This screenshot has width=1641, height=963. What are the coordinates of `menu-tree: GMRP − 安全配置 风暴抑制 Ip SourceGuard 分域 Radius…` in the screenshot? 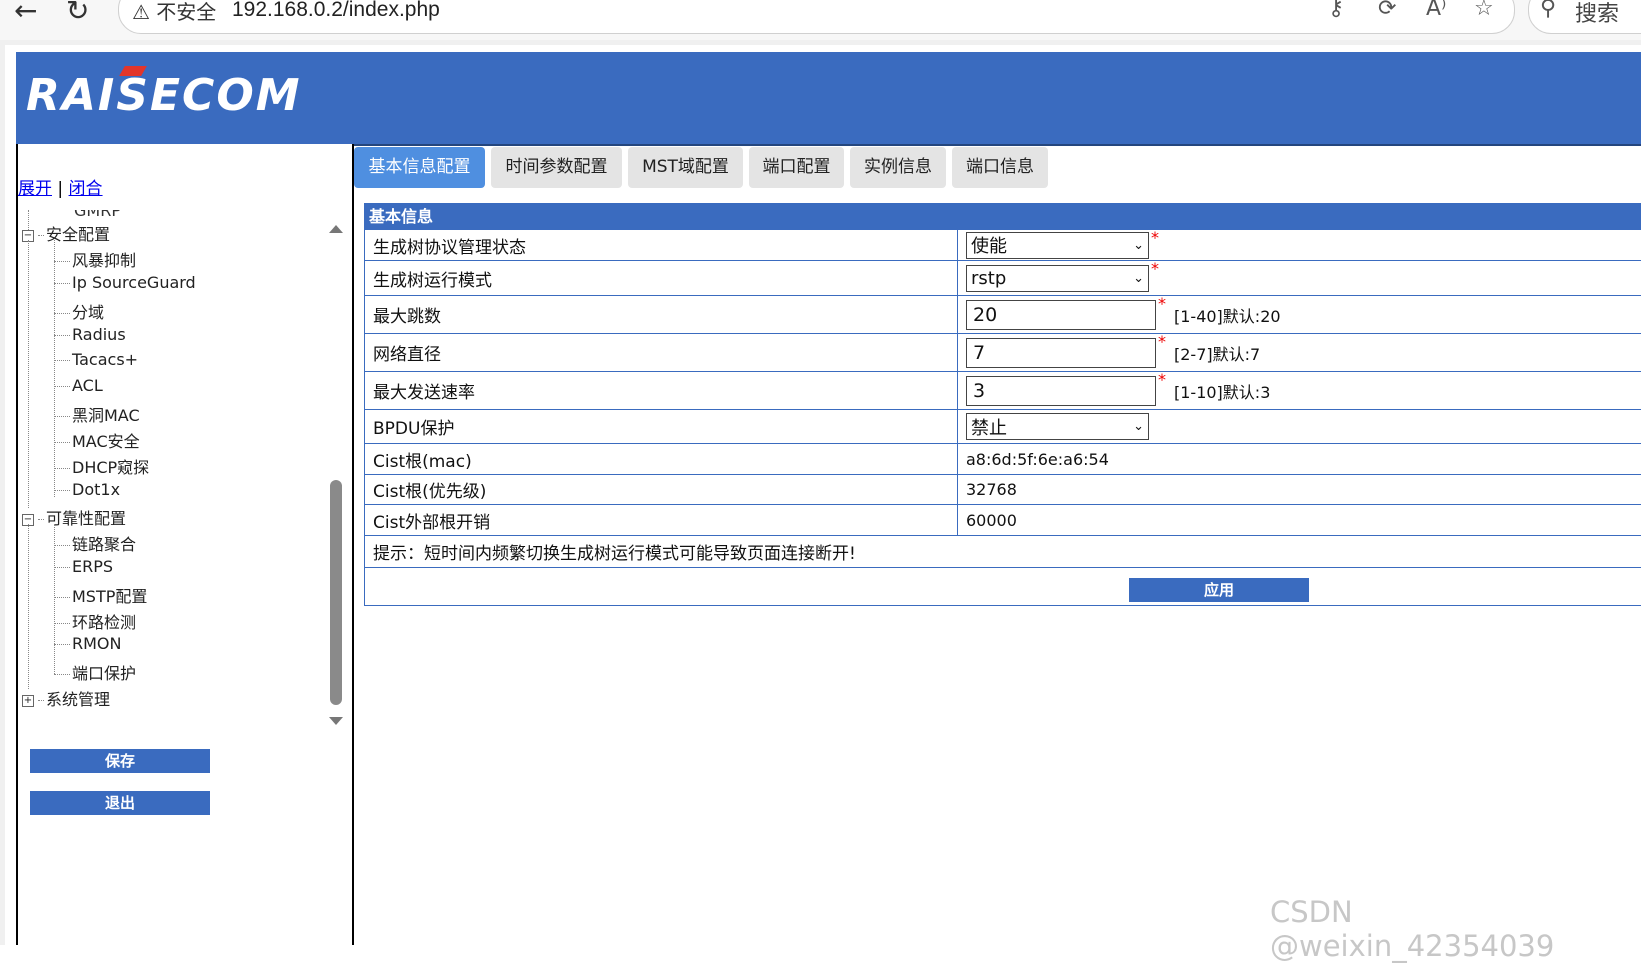 It's located at (173, 476).